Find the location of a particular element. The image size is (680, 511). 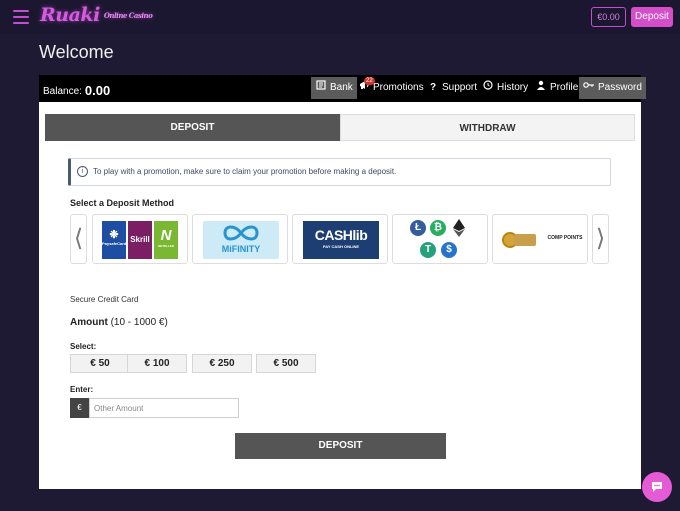

amount-label: Amount is located at coordinates (89, 322).